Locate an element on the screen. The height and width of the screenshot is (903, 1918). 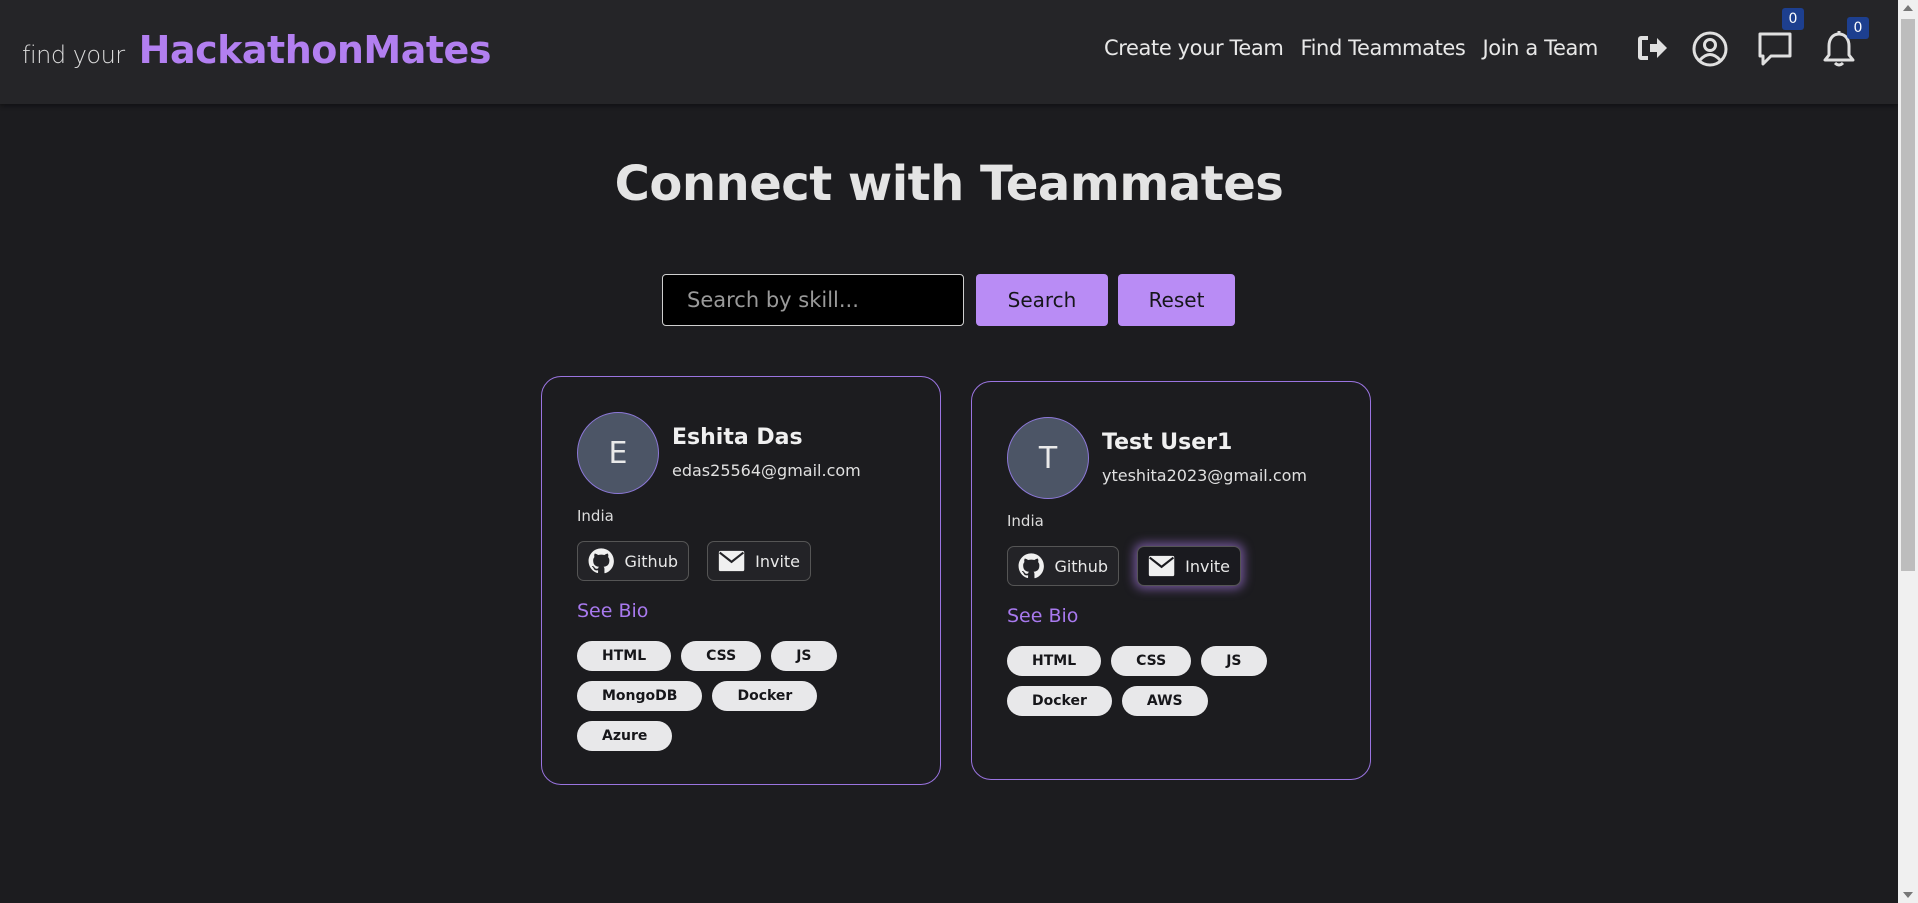
search-button: Search is located at coordinates (1042, 300).